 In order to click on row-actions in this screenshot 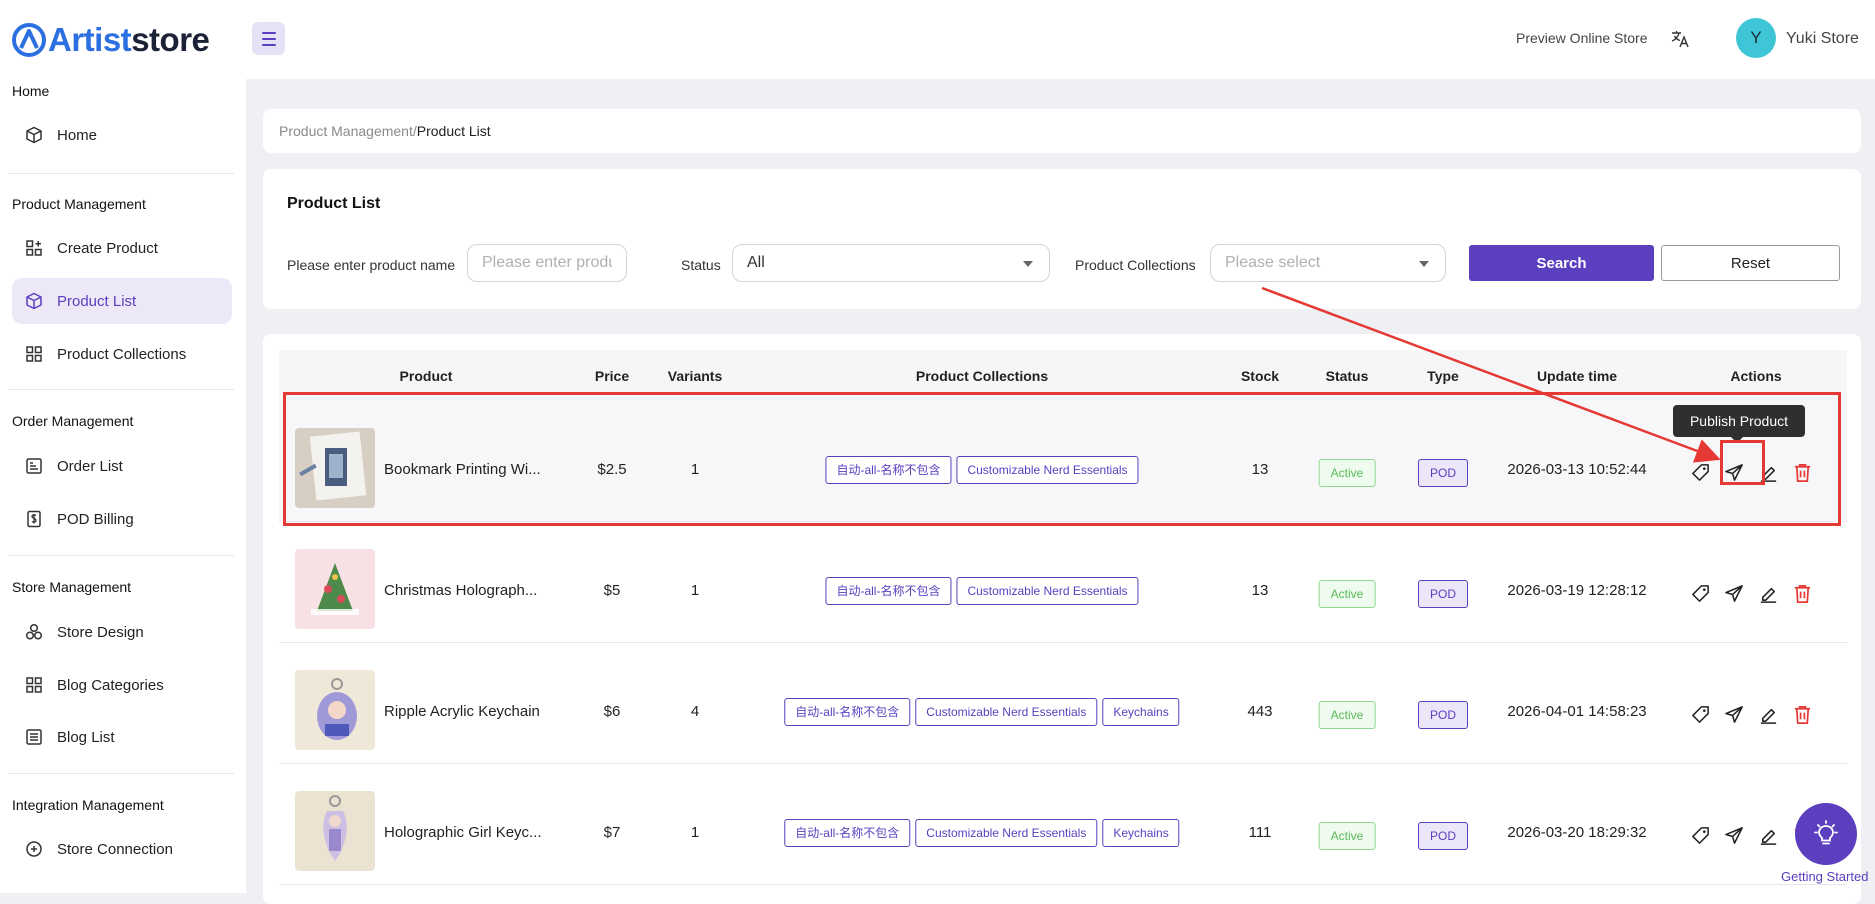, I will do `click(1757, 714)`.